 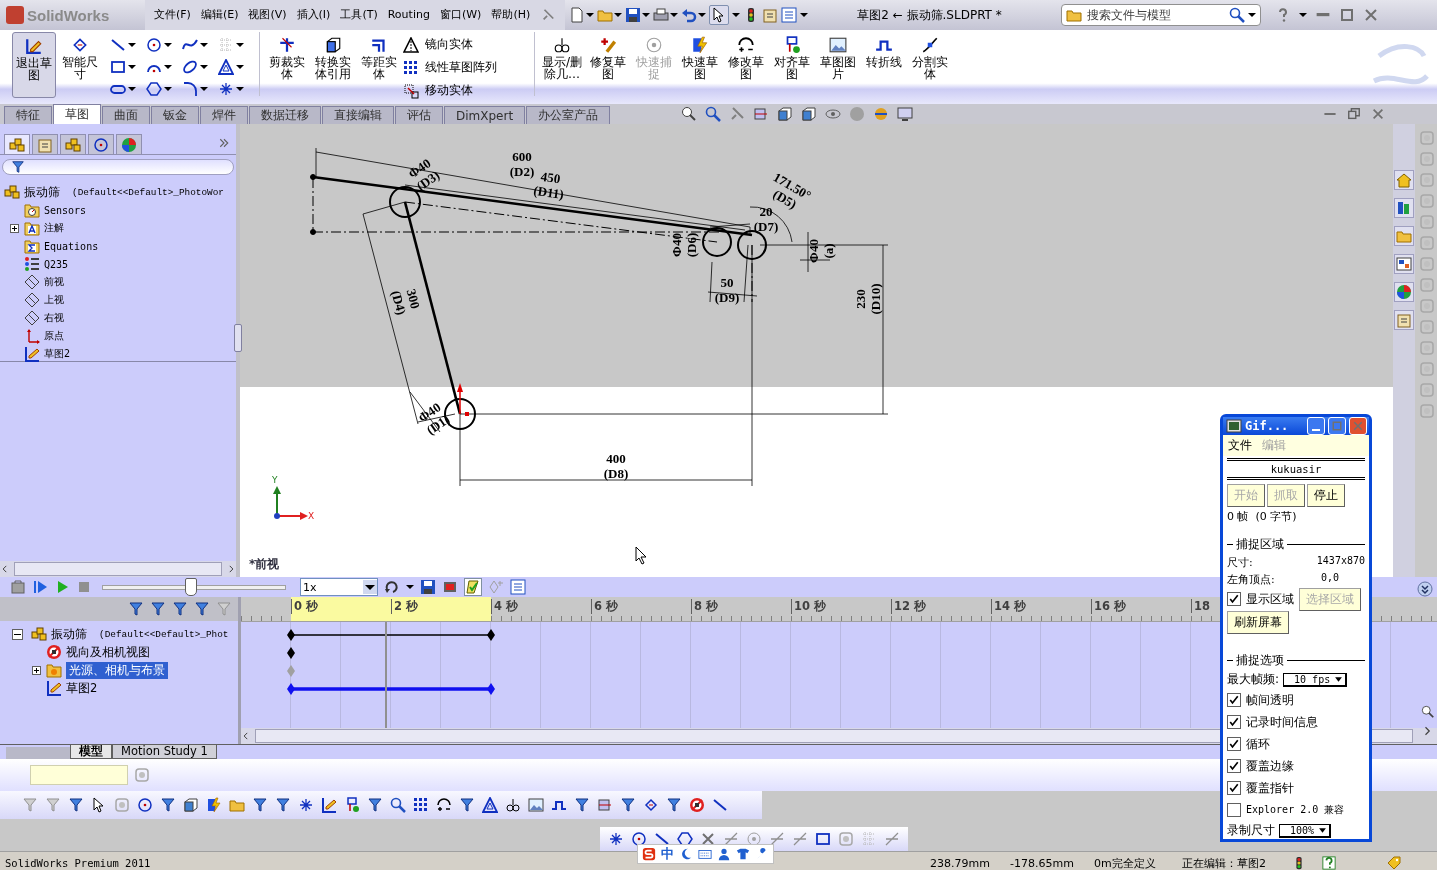 What do you see at coordinates (1326, 495) in the screenshot?
I see `capture-button: 停止` at bounding box center [1326, 495].